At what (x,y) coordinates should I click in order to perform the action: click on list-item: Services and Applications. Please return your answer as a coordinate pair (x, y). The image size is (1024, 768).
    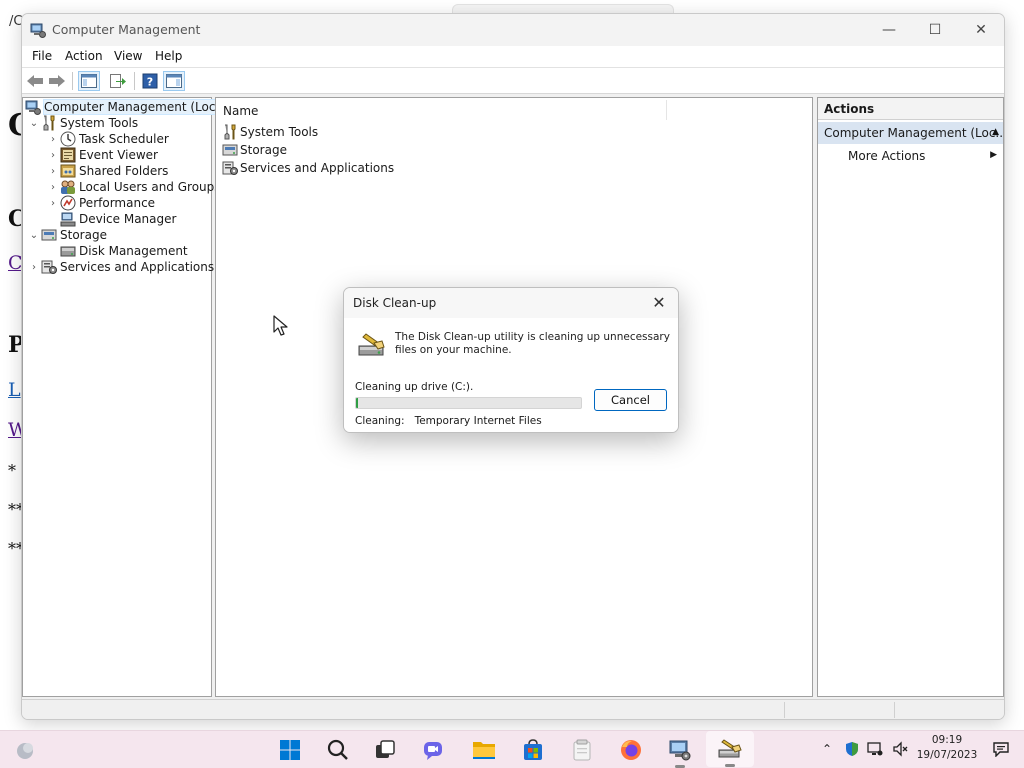
    Looking at the image, I should click on (308, 168).